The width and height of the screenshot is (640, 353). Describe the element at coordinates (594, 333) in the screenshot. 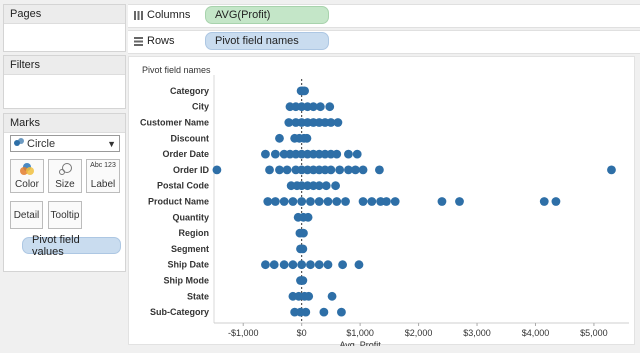

I see `x-tick-label: $5,000` at that location.